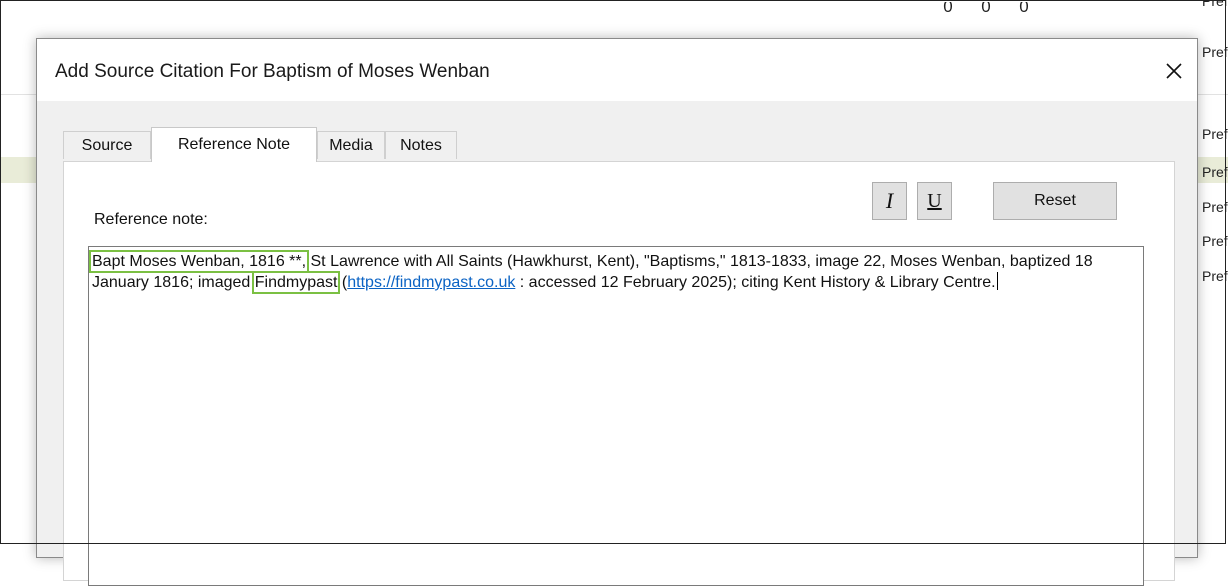 This screenshot has width=1228, height=586. Describe the element at coordinates (1055, 201) in the screenshot. I see `reset-button: Reset` at that location.